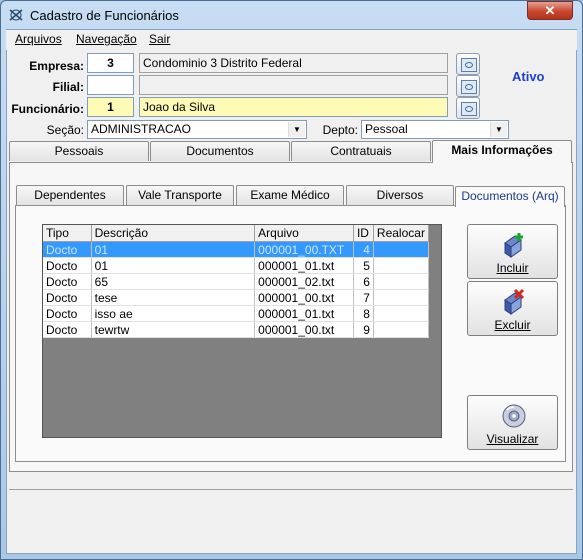 The image size is (583, 560). I want to click on funcionario-name-field: Joao da Silva, so click(293, 107).